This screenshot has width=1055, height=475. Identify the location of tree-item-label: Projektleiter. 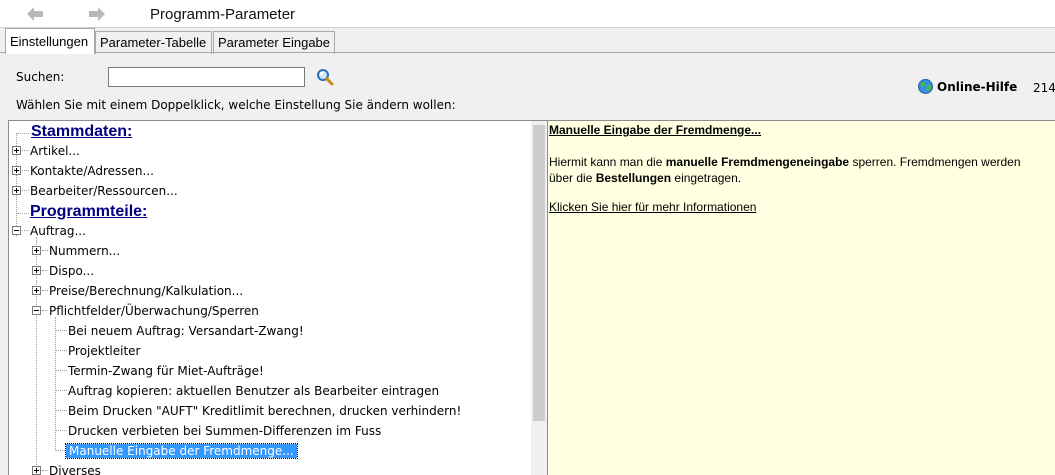
(104, 350).